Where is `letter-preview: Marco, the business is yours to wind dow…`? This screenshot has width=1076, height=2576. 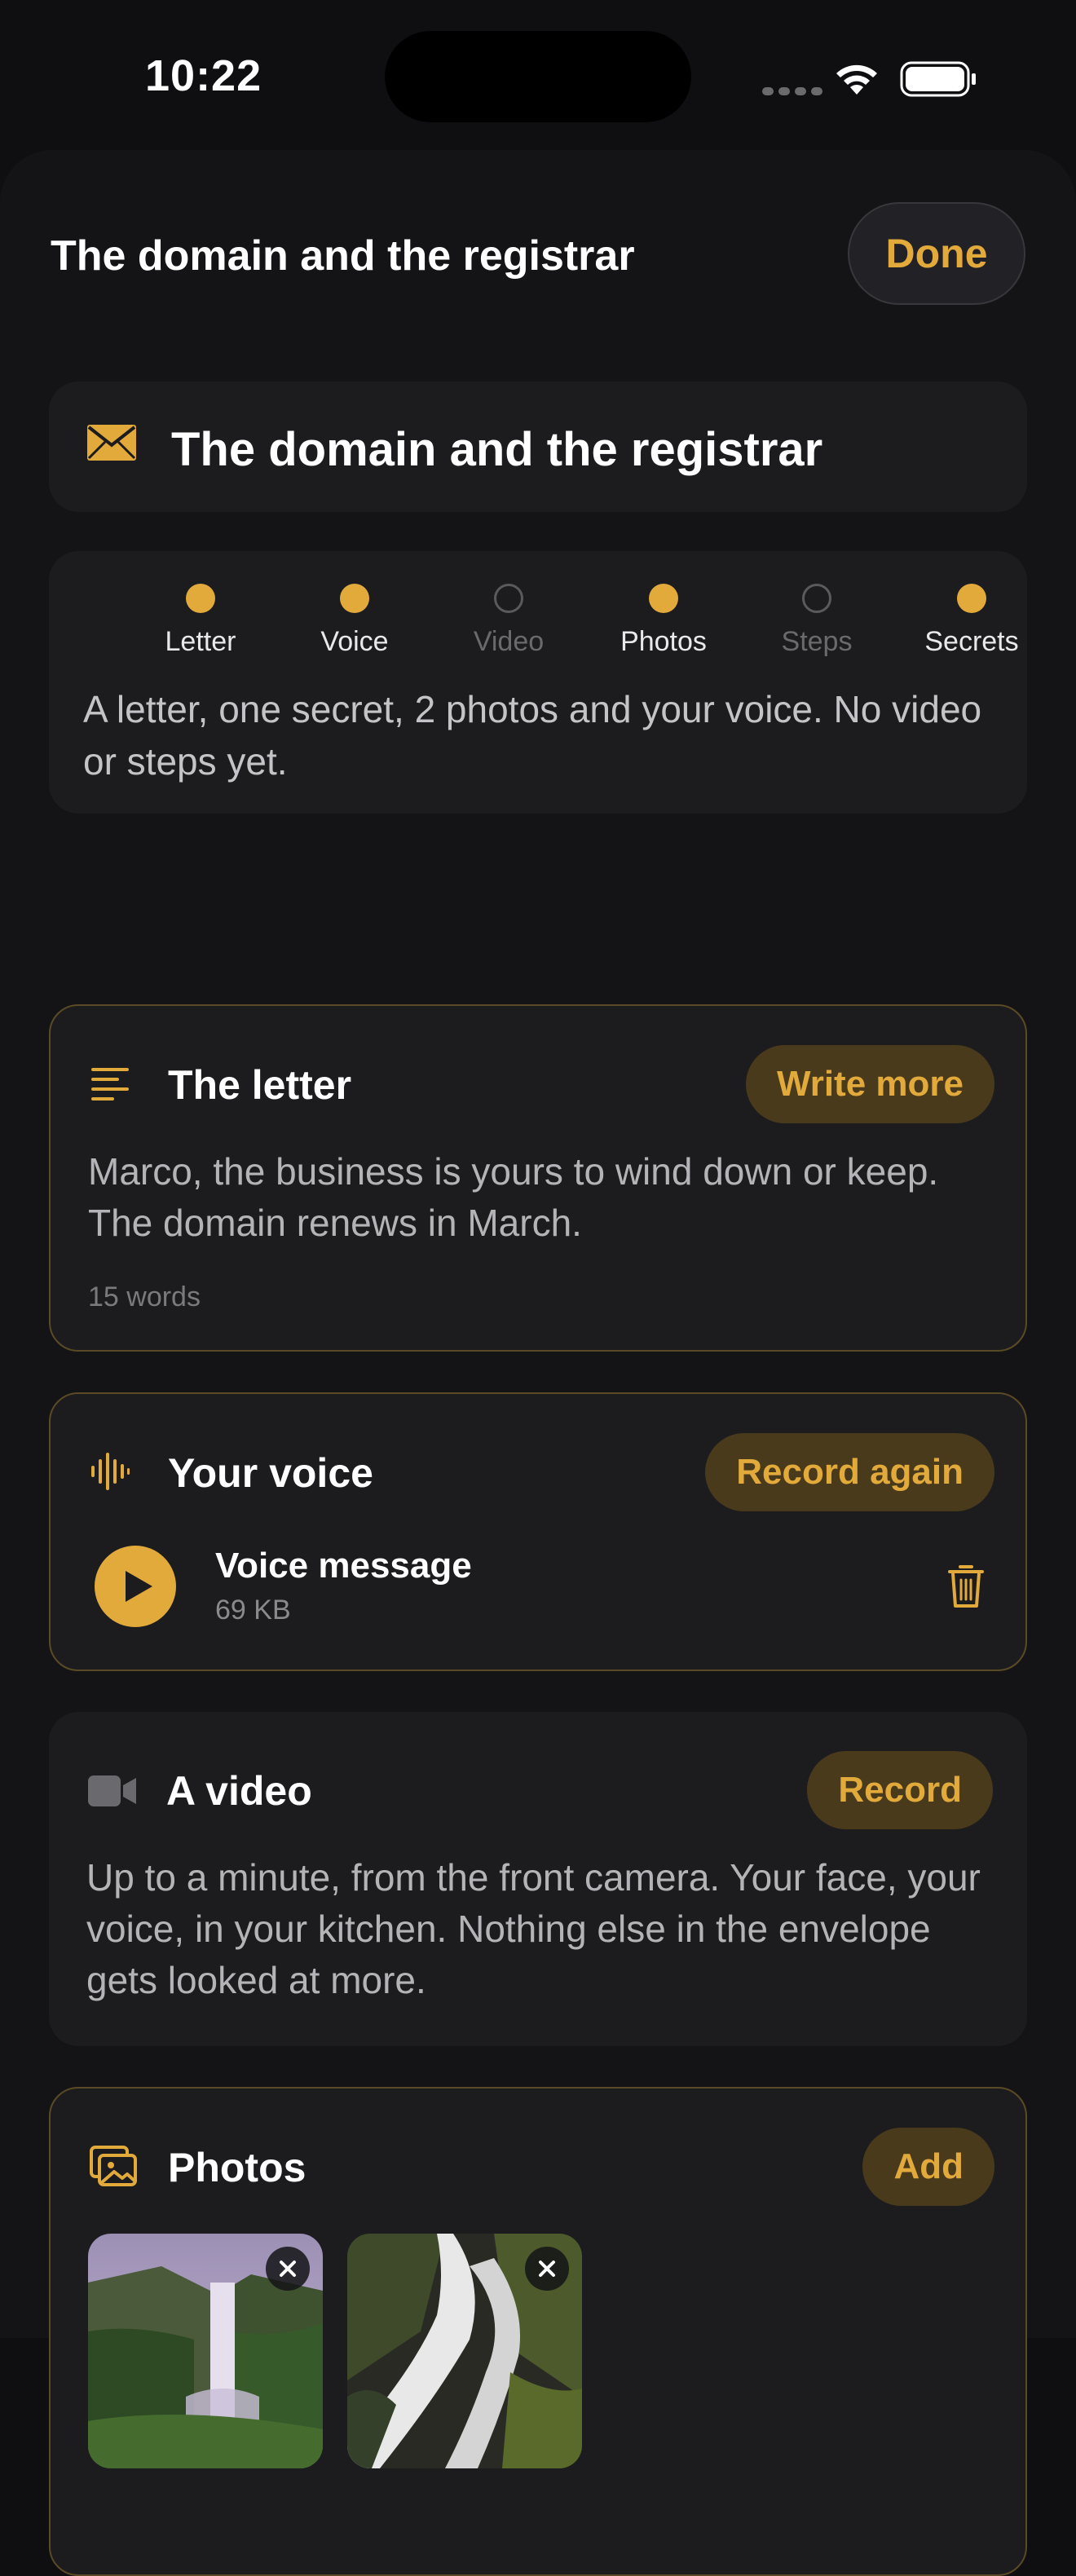 letter-preview: Marco, the business is yours to wind dow… is located at coordinates (513, 1197).